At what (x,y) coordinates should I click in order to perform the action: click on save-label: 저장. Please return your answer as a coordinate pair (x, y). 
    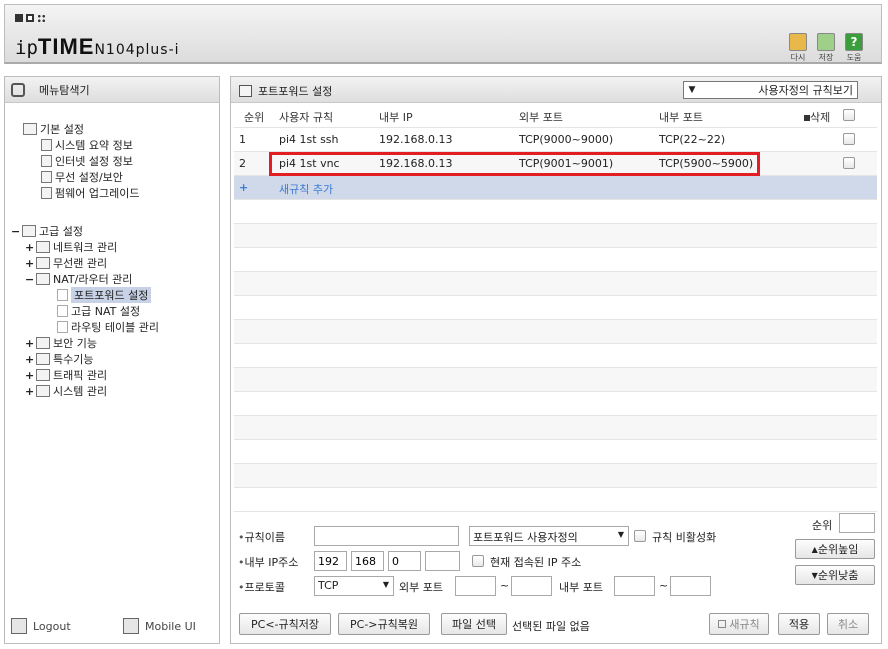
    Looking at the image, I should click on (826, 57).